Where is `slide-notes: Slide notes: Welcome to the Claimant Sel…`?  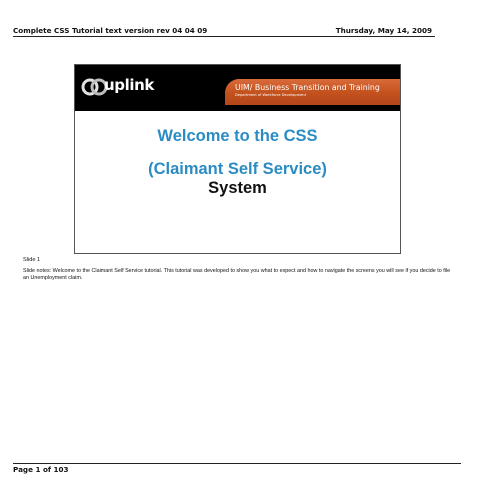
slide-notes: Slide notes: Welcome to the Claimant Sel… is located at coordinates (237, 274).